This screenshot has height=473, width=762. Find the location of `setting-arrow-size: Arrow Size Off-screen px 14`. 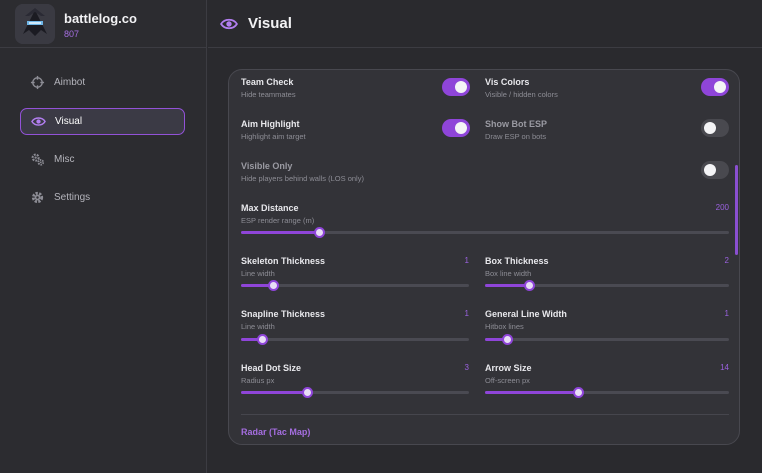

setting-arrow-size: Arrow Size Off-screen px 14 is located at coordinates (607, 374).